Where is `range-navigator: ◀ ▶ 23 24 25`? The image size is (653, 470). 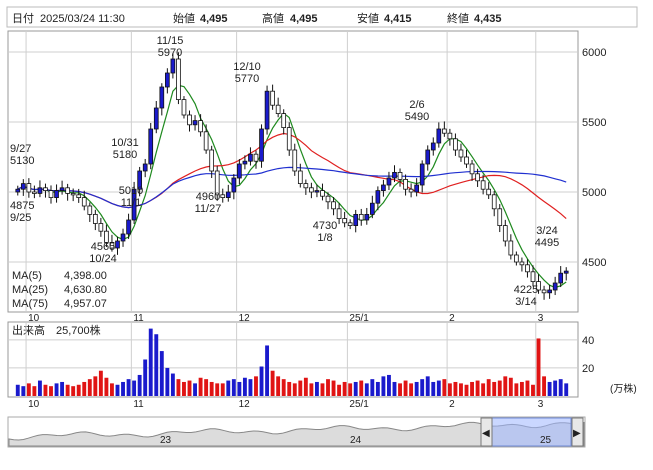 range-navigator: ◀ ▶ 23 24 25 is located at coordinates (296, 432).